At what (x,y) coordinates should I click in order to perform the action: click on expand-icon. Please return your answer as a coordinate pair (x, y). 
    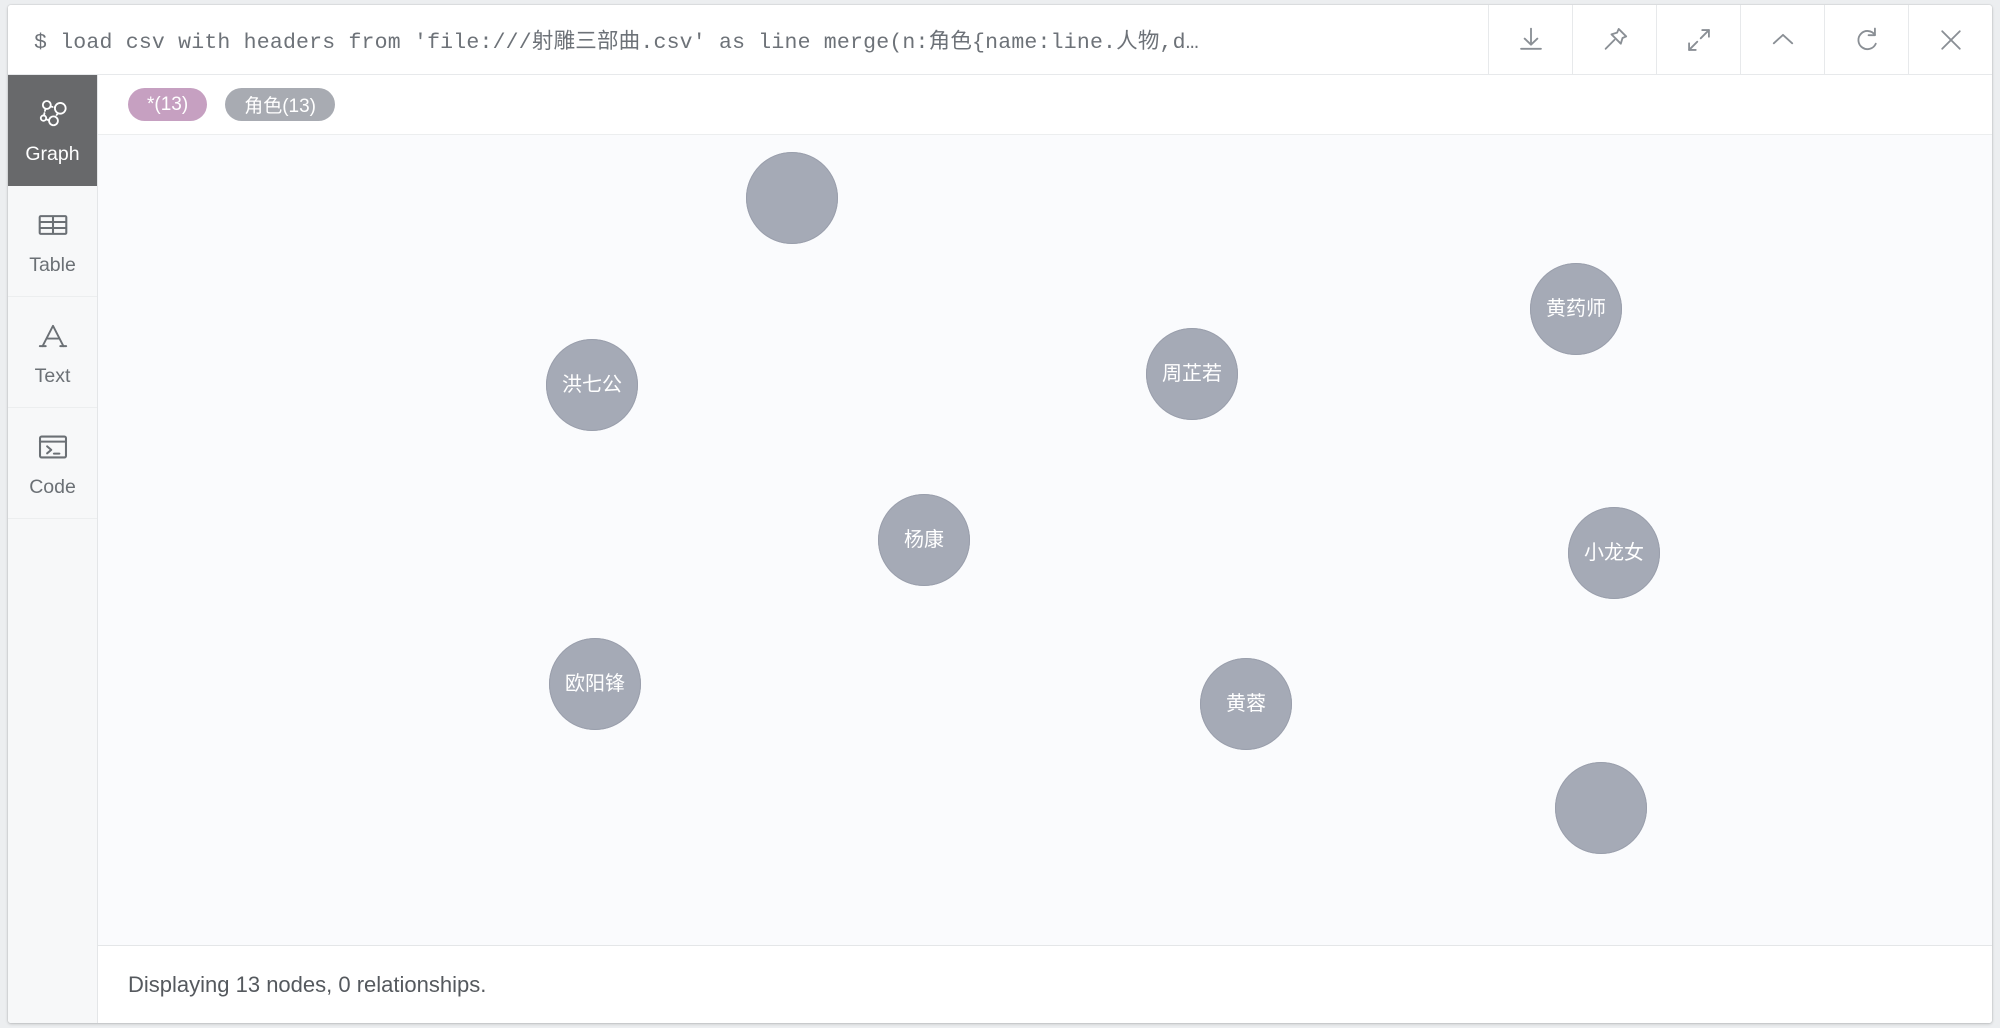
    Looking at the image, I should click on (1698, 39).